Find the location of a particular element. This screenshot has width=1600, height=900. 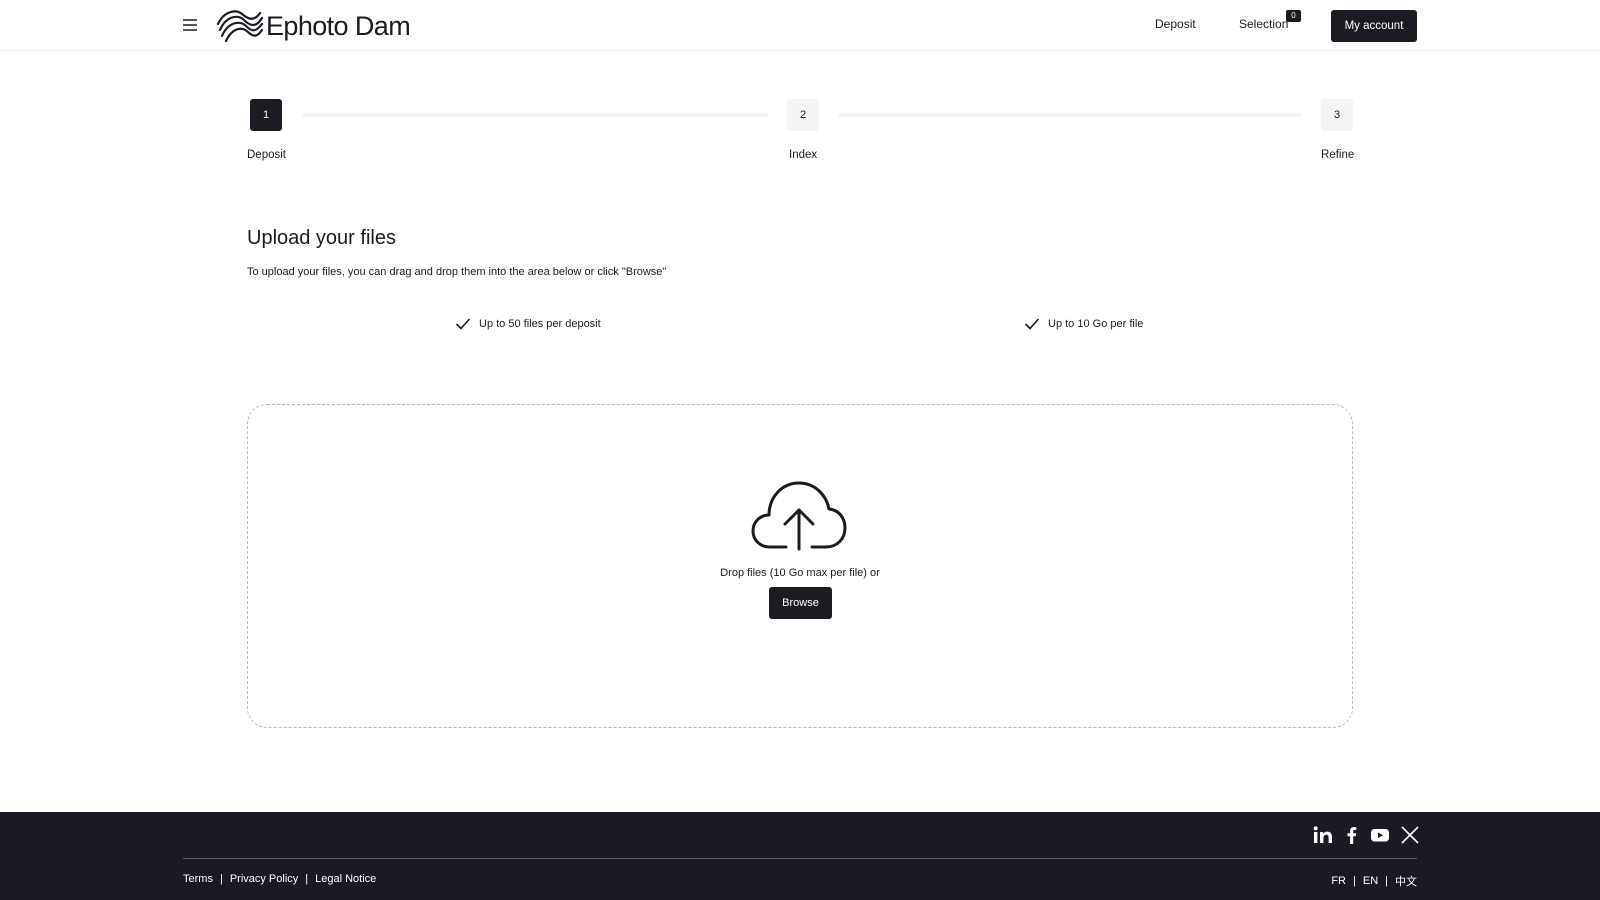

legal-notice-link: Legal Notice is located at coordinates (345, 879).